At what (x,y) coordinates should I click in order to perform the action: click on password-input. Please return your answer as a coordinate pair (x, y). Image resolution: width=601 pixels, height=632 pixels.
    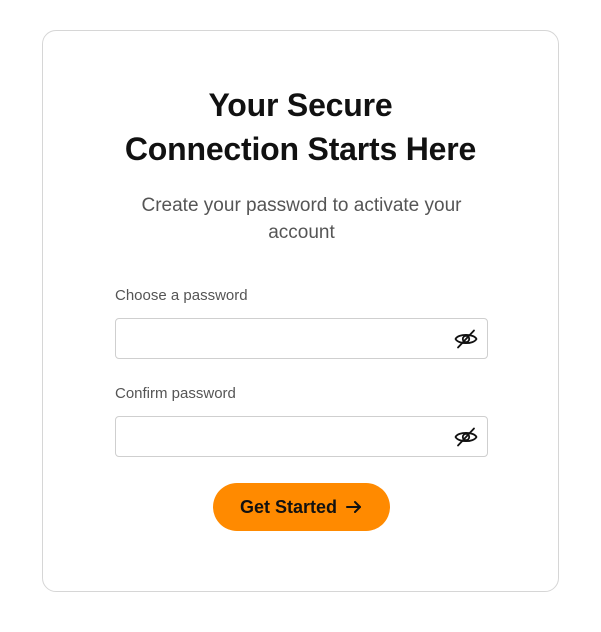
    Looking at the image, I should click on (281, 338).